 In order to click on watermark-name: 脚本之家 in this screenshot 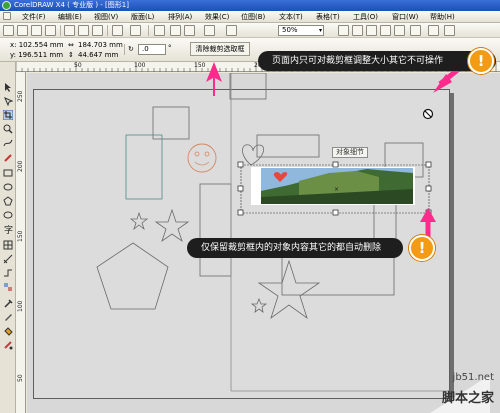, I will do `click(467, 398)`.